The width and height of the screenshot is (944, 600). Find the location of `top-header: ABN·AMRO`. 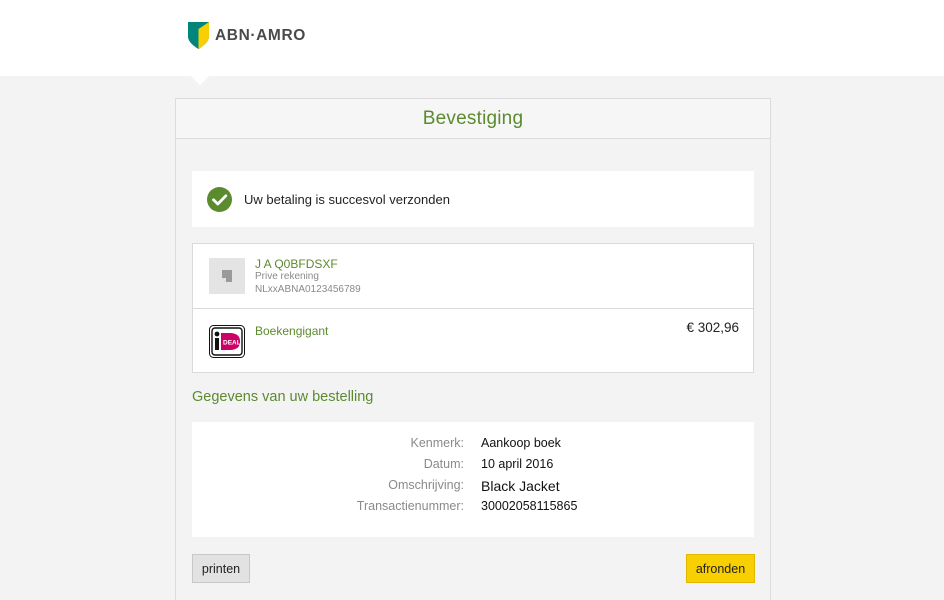

top-header: ABN·AMRO is located at coordinates (472, 38).